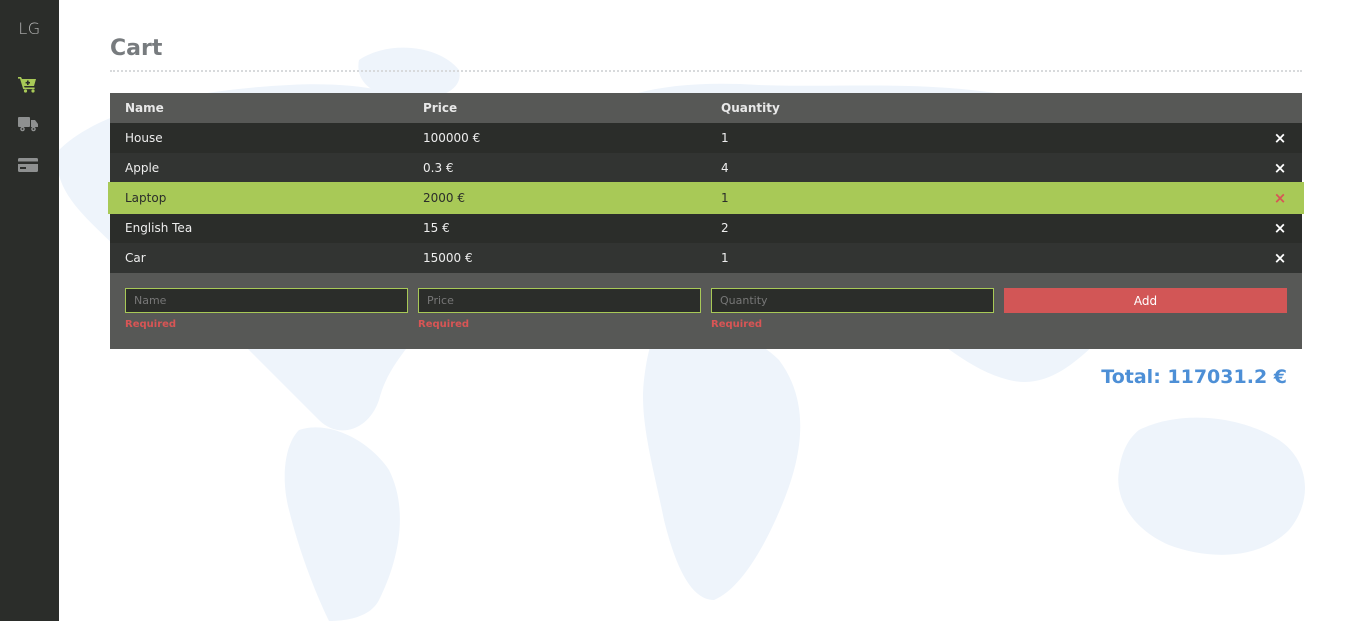 The height and width of the screenshot is (621, 1352). What do you see at coordinates (28, 165) in the screenshot?
I see `credit-card-icon` at bounding box center [28, 165].